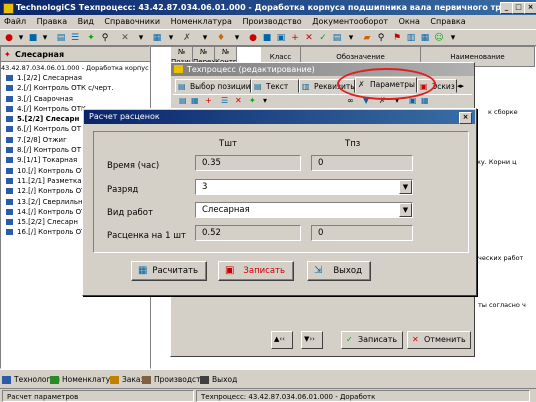 This screenshot has width=536, height=402. What do you see at coordinates (15, 21) in the screenshot?
I see `menu-file: Файл` at bounding box center [15, 21].